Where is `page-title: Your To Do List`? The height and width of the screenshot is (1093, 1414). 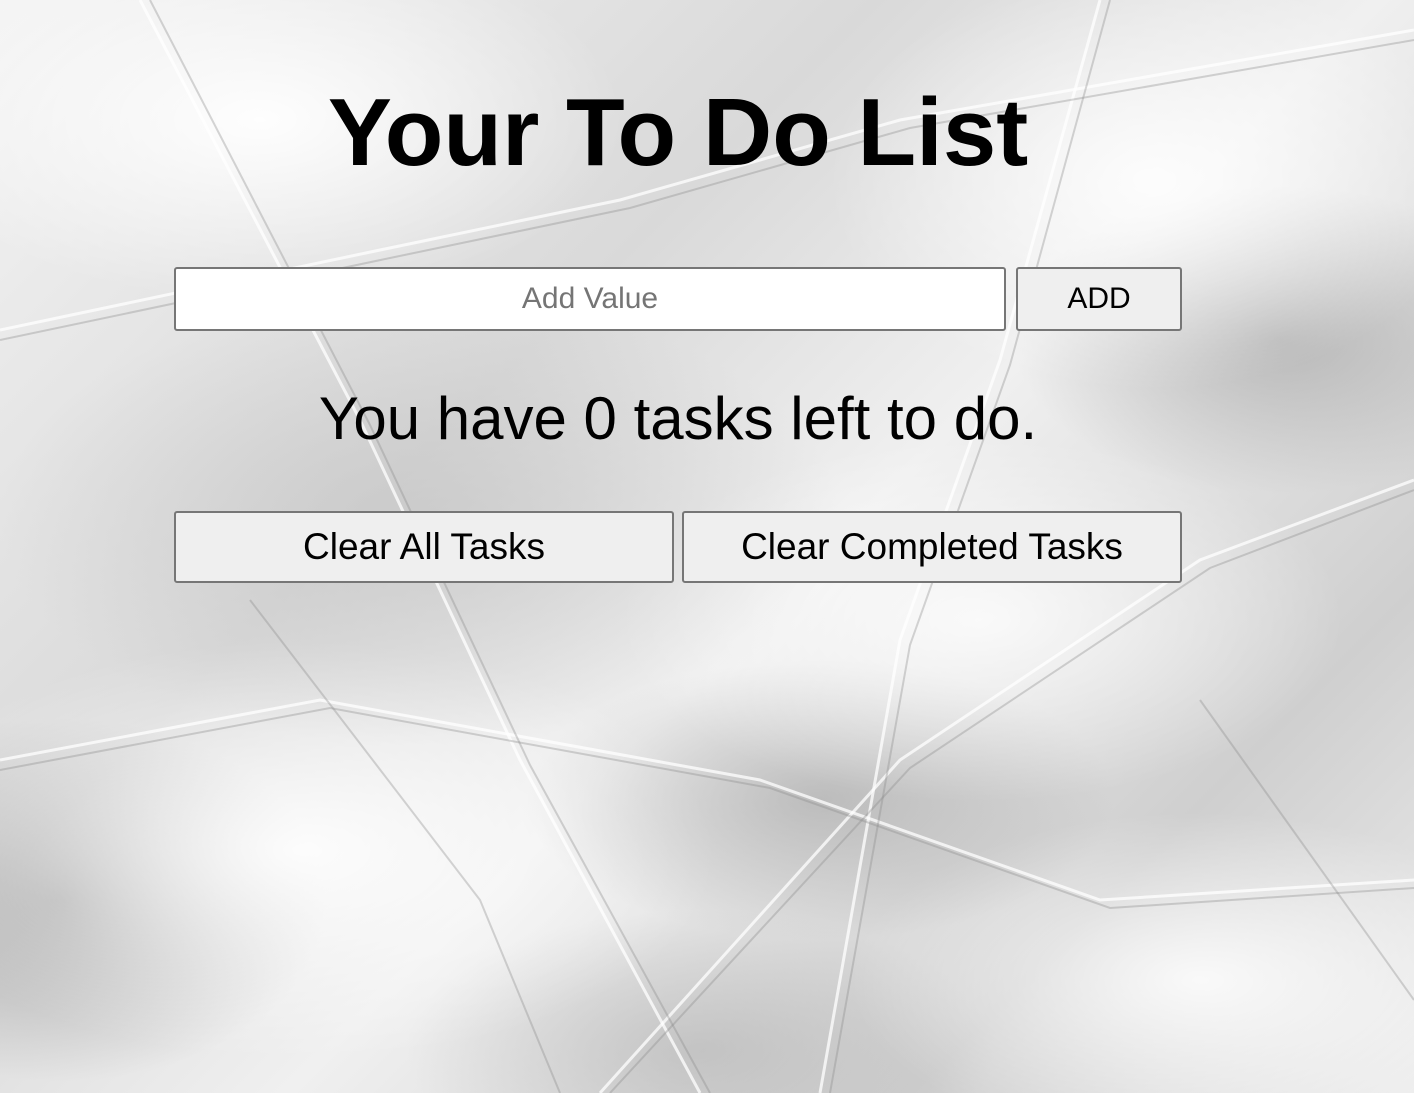
page-title: Your To Do List is located at coordinates (678, 132).